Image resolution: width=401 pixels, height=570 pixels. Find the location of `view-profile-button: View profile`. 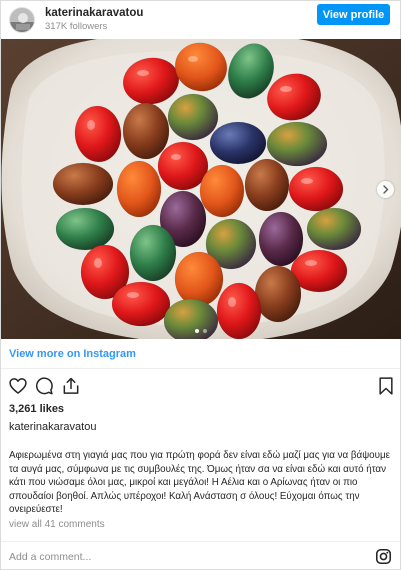

view-profile-button: View profile is located at coordinates (353, 14).